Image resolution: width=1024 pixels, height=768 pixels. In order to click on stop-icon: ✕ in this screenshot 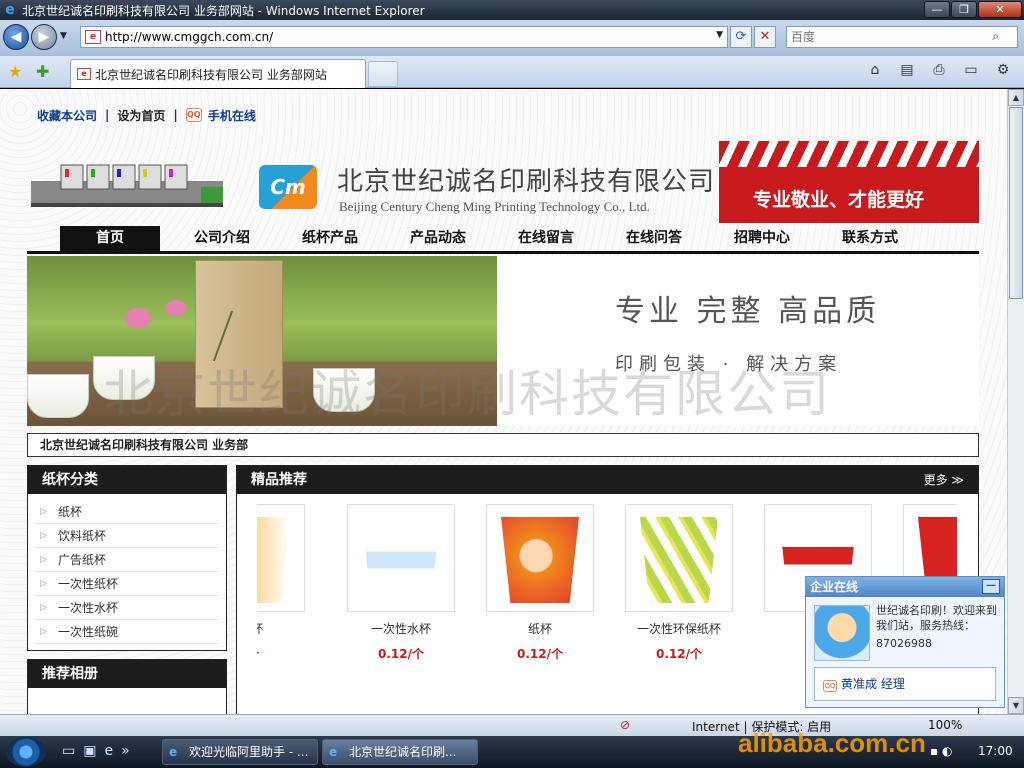, I will do `click(765, 36)`.